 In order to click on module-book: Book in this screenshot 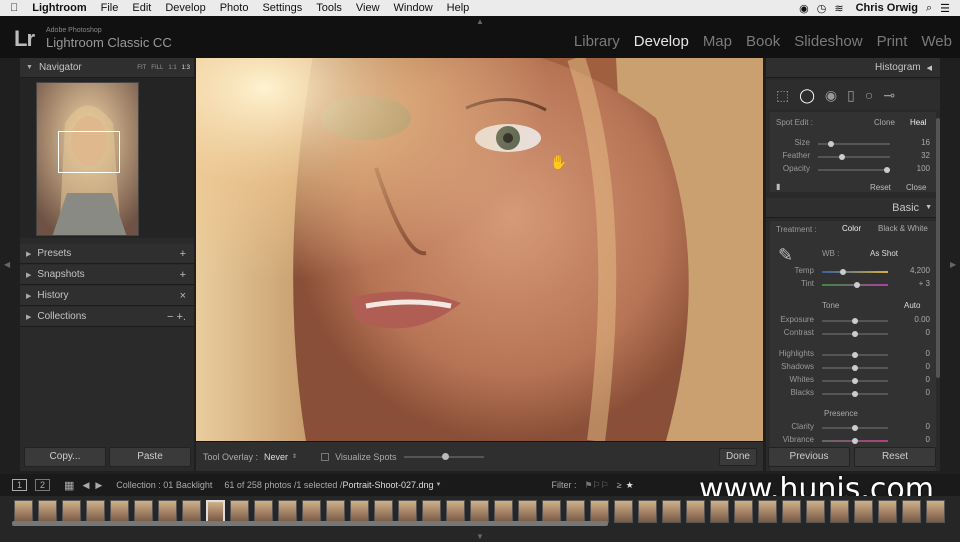, I will do `click(763, 41)`.